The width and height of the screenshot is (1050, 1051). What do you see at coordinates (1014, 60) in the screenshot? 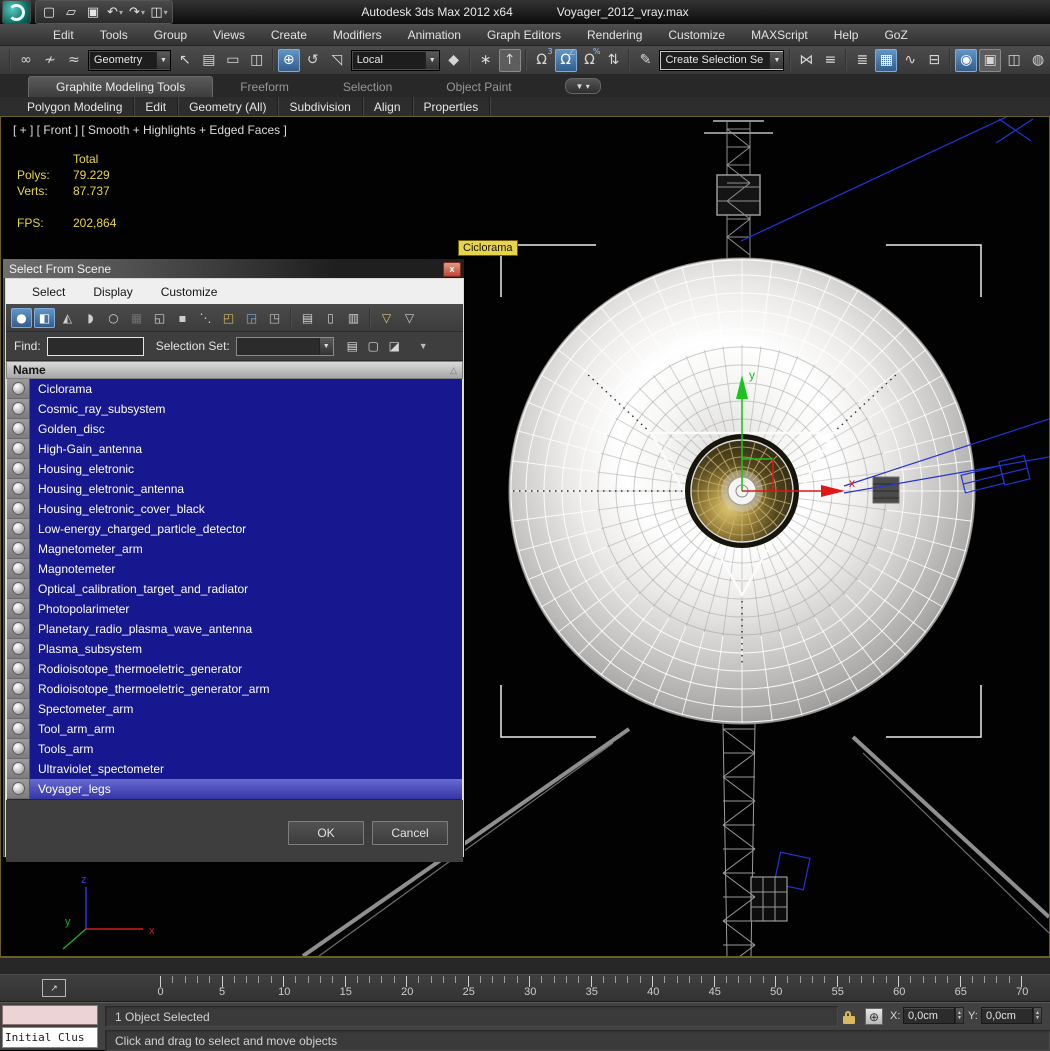
I see `rendered-frame-window-icon: ◫` at bounding box center [1014, 60].